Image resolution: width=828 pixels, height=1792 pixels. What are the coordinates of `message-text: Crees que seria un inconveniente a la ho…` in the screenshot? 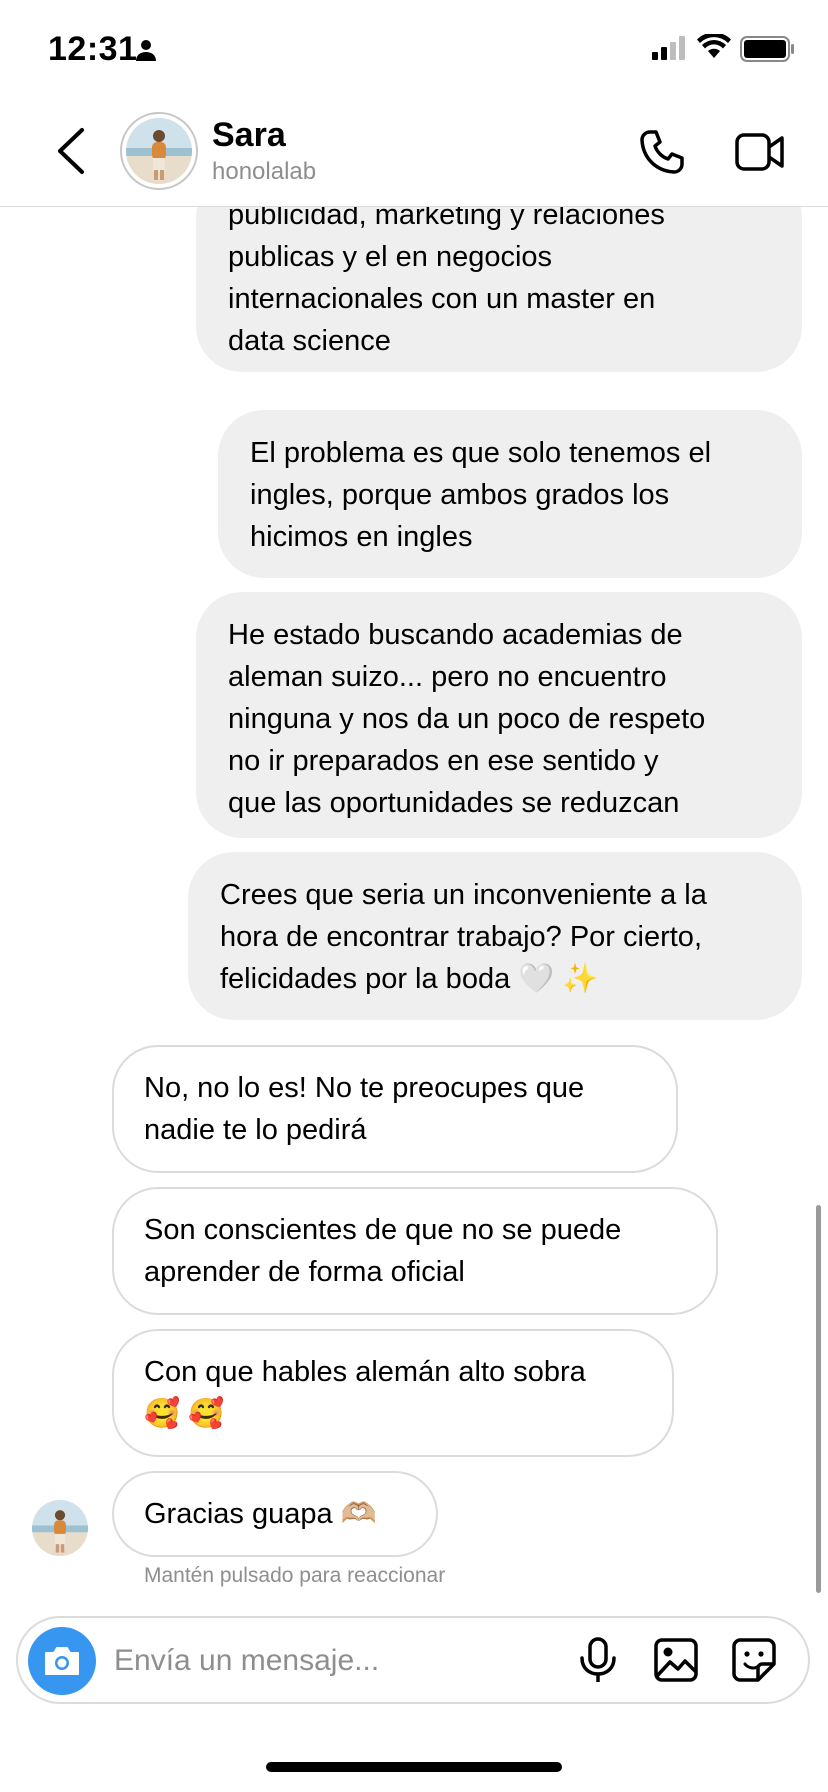 It's located at (463, 937).